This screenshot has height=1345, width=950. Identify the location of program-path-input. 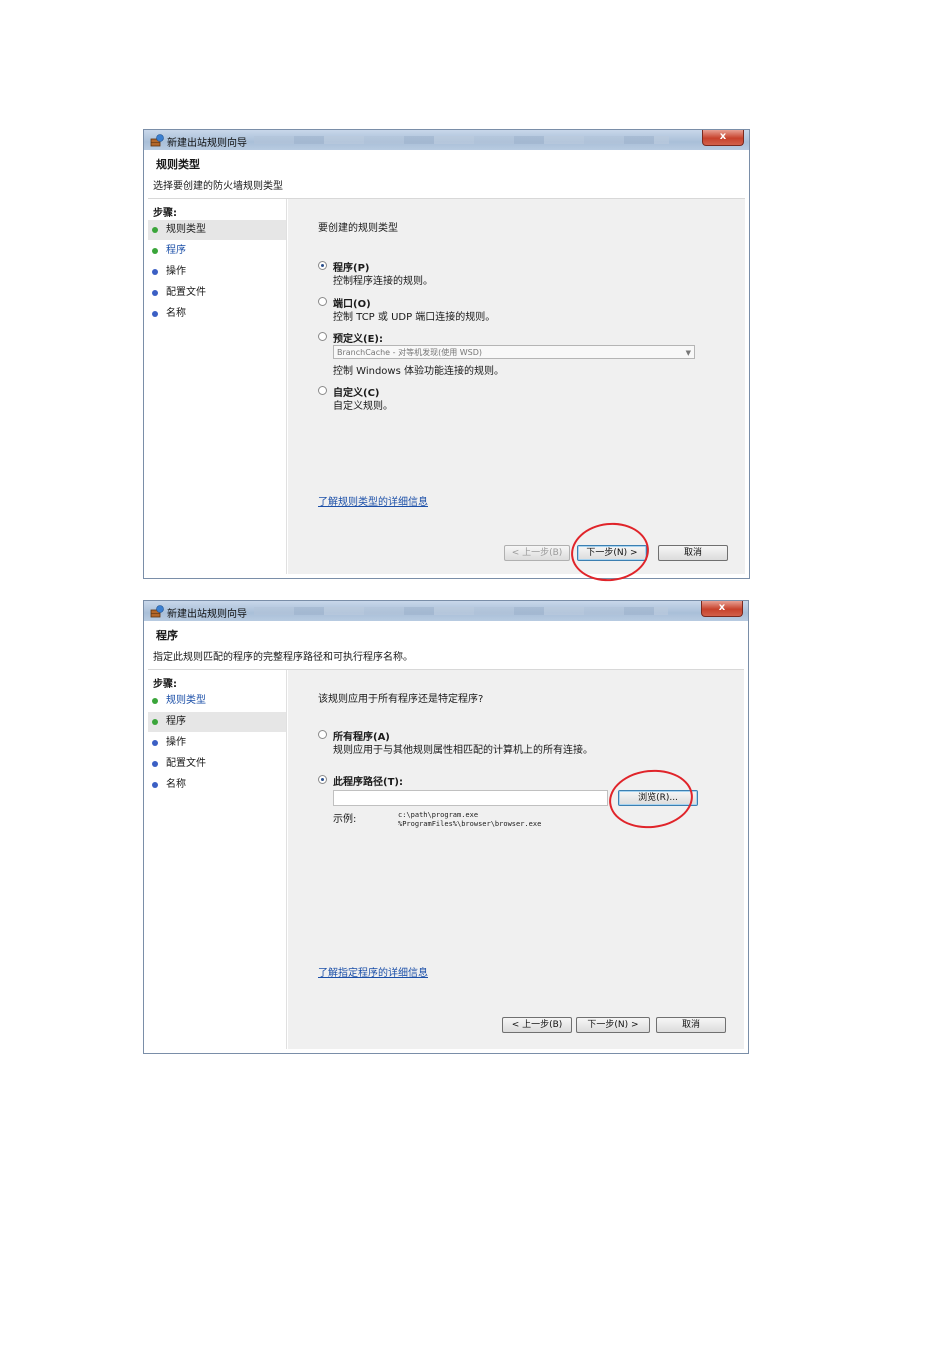
(470, 798).